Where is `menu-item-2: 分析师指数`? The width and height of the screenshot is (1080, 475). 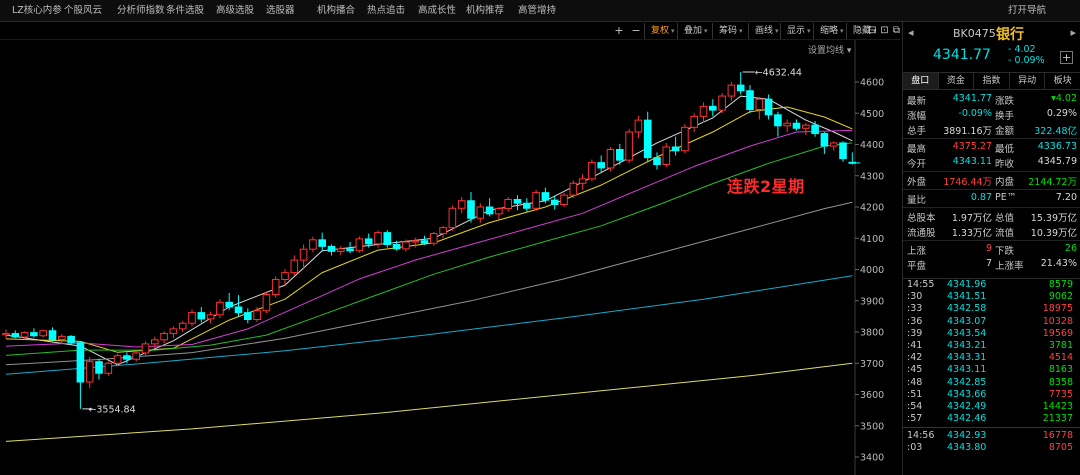 menu-item-2: 分析师指数 is located at coordinates (141, 11).